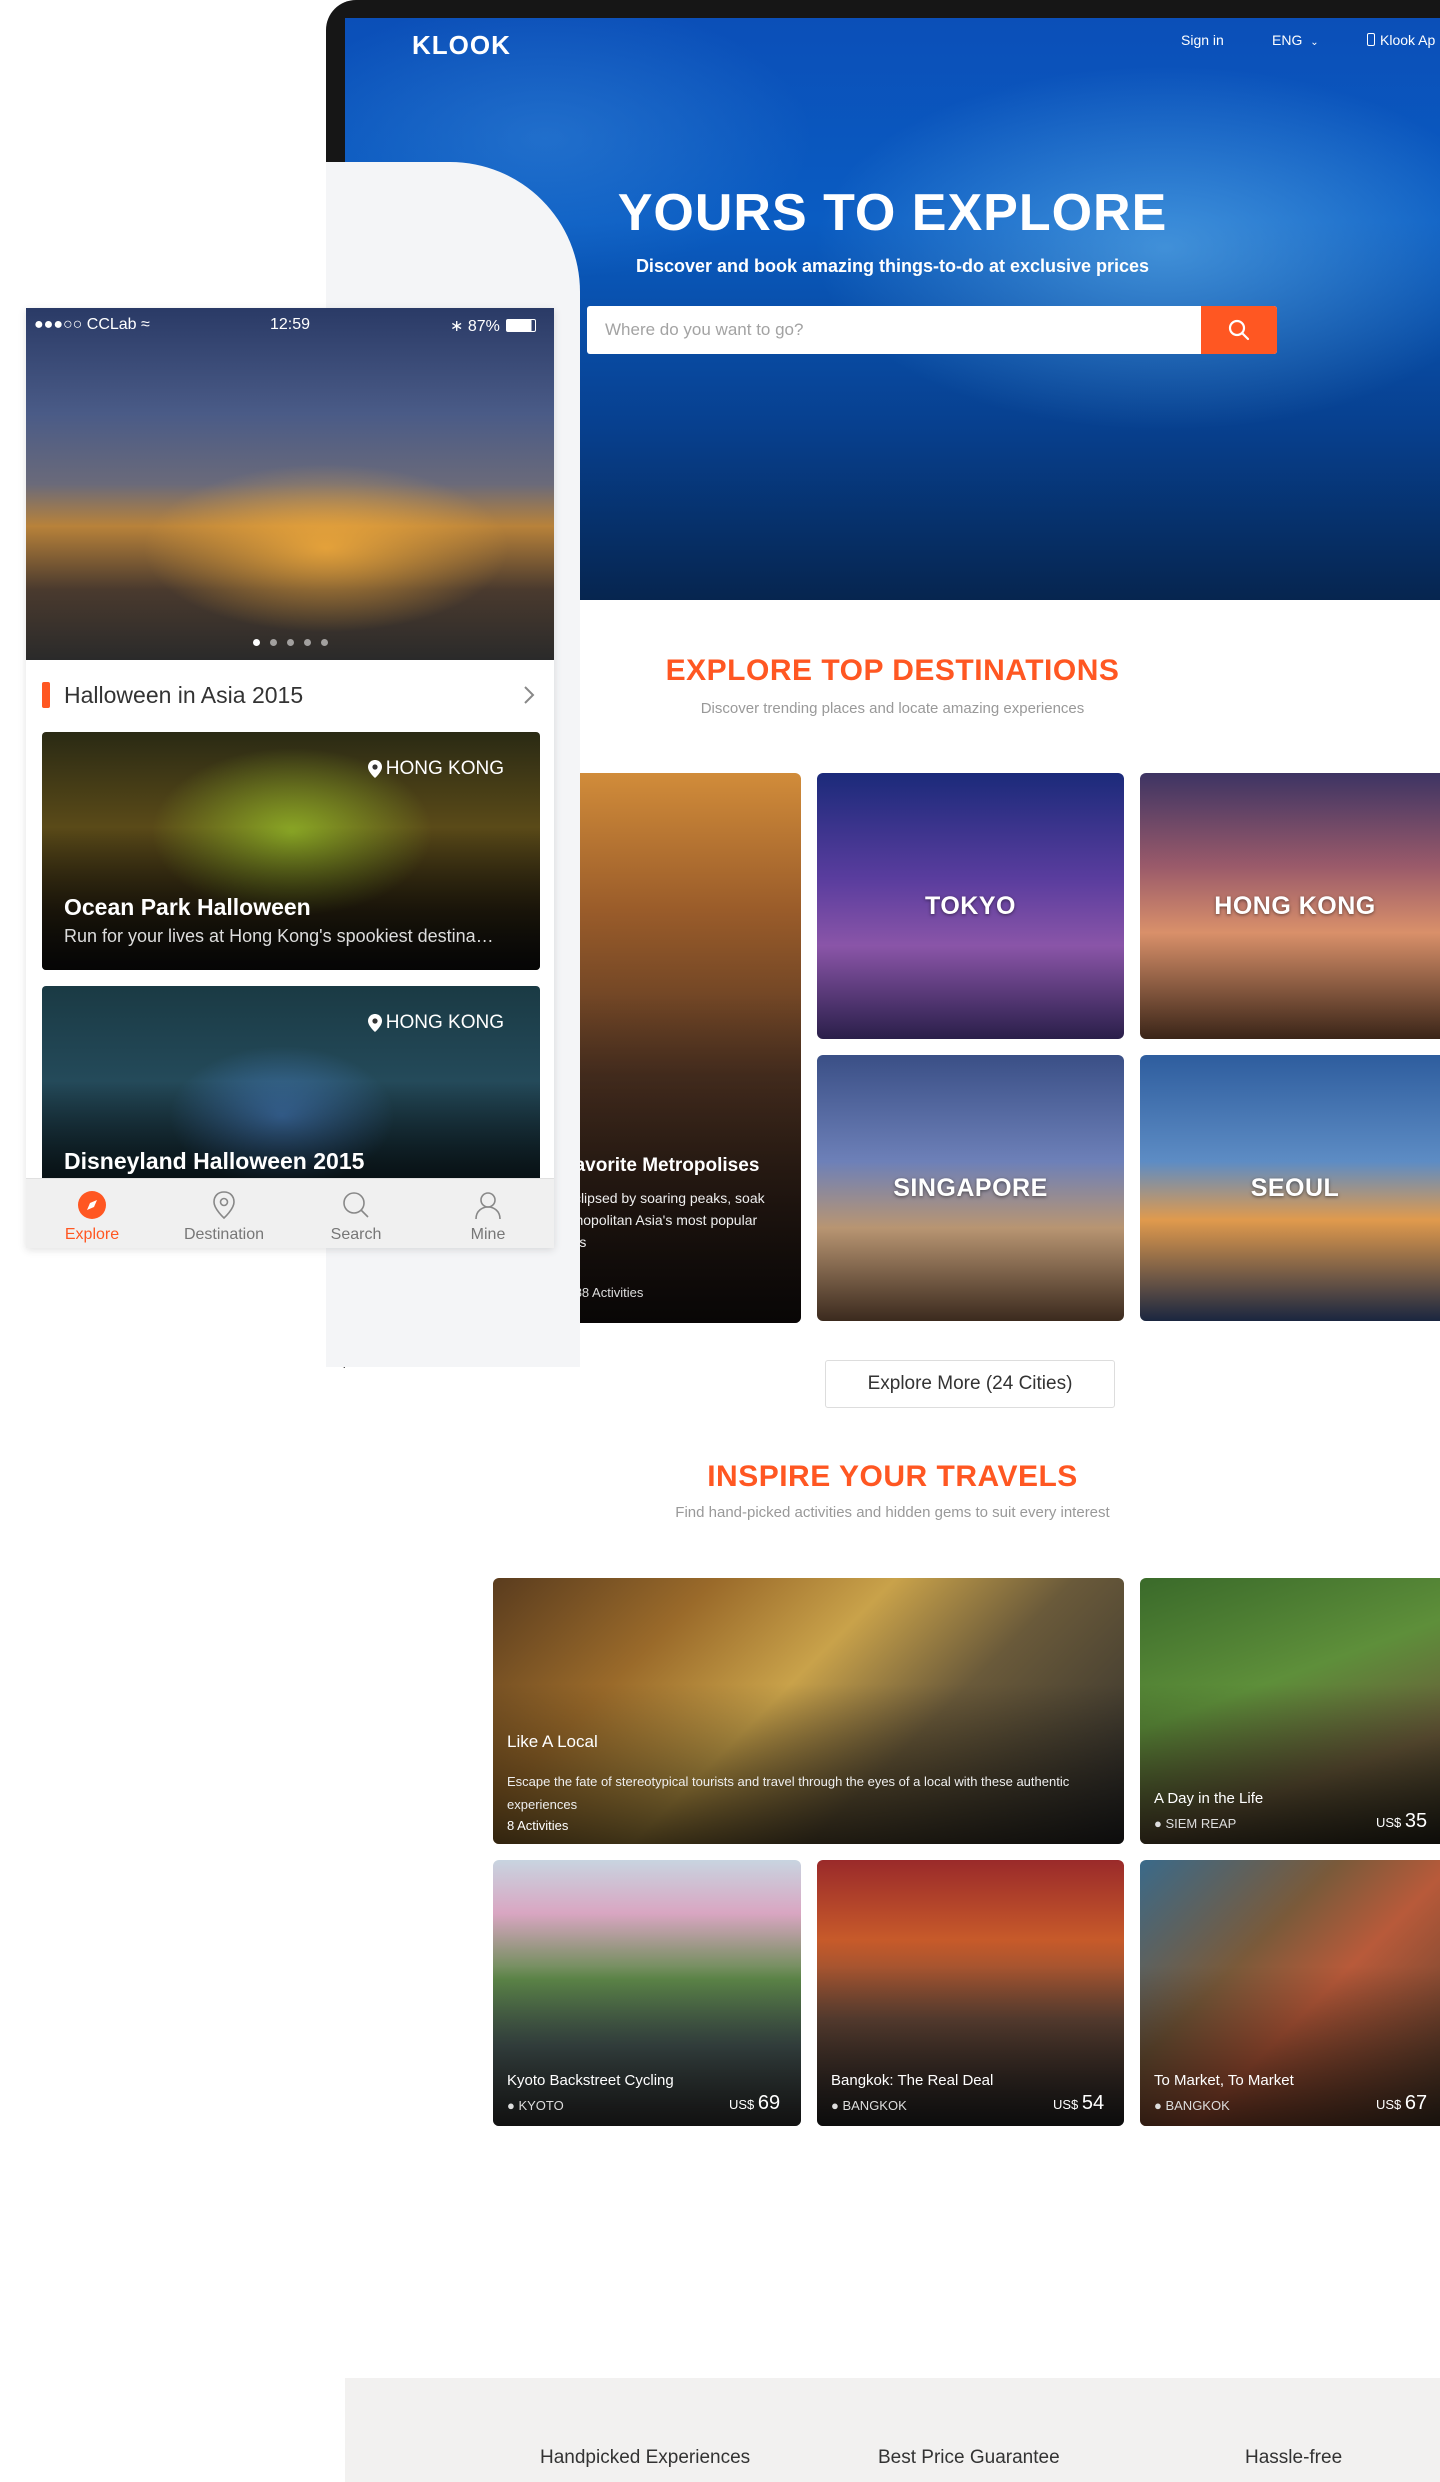  I want to click on city-card-singapore: SINGAPORE, so click(970, 1188).